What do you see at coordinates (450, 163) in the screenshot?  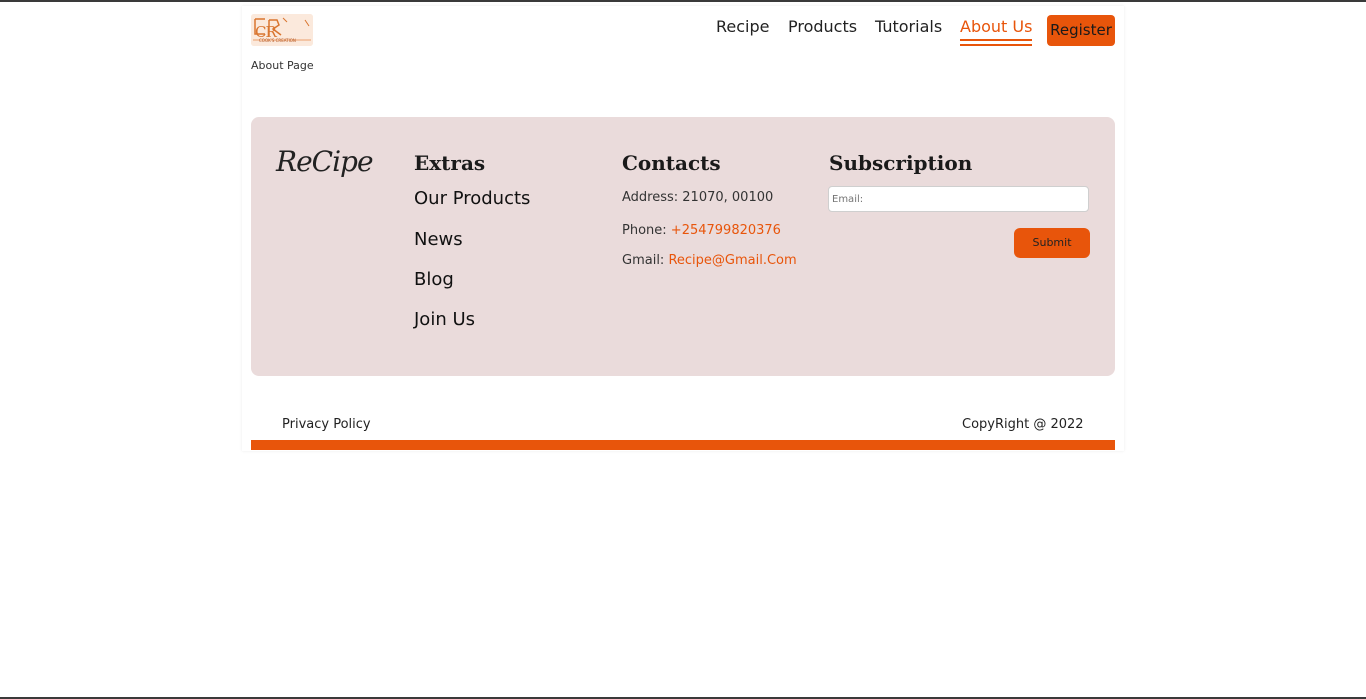 I see `extras-heading: Extras` at bounding box center [450, 163].